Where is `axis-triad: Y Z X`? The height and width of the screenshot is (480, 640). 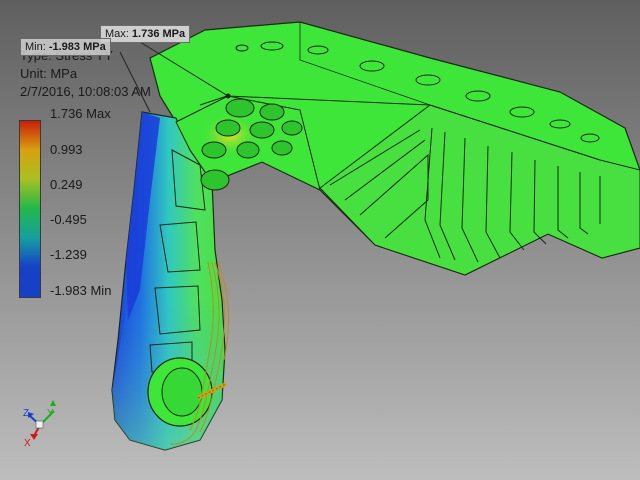 axis-triad: Y Z X is located at coordinates (39, 424).